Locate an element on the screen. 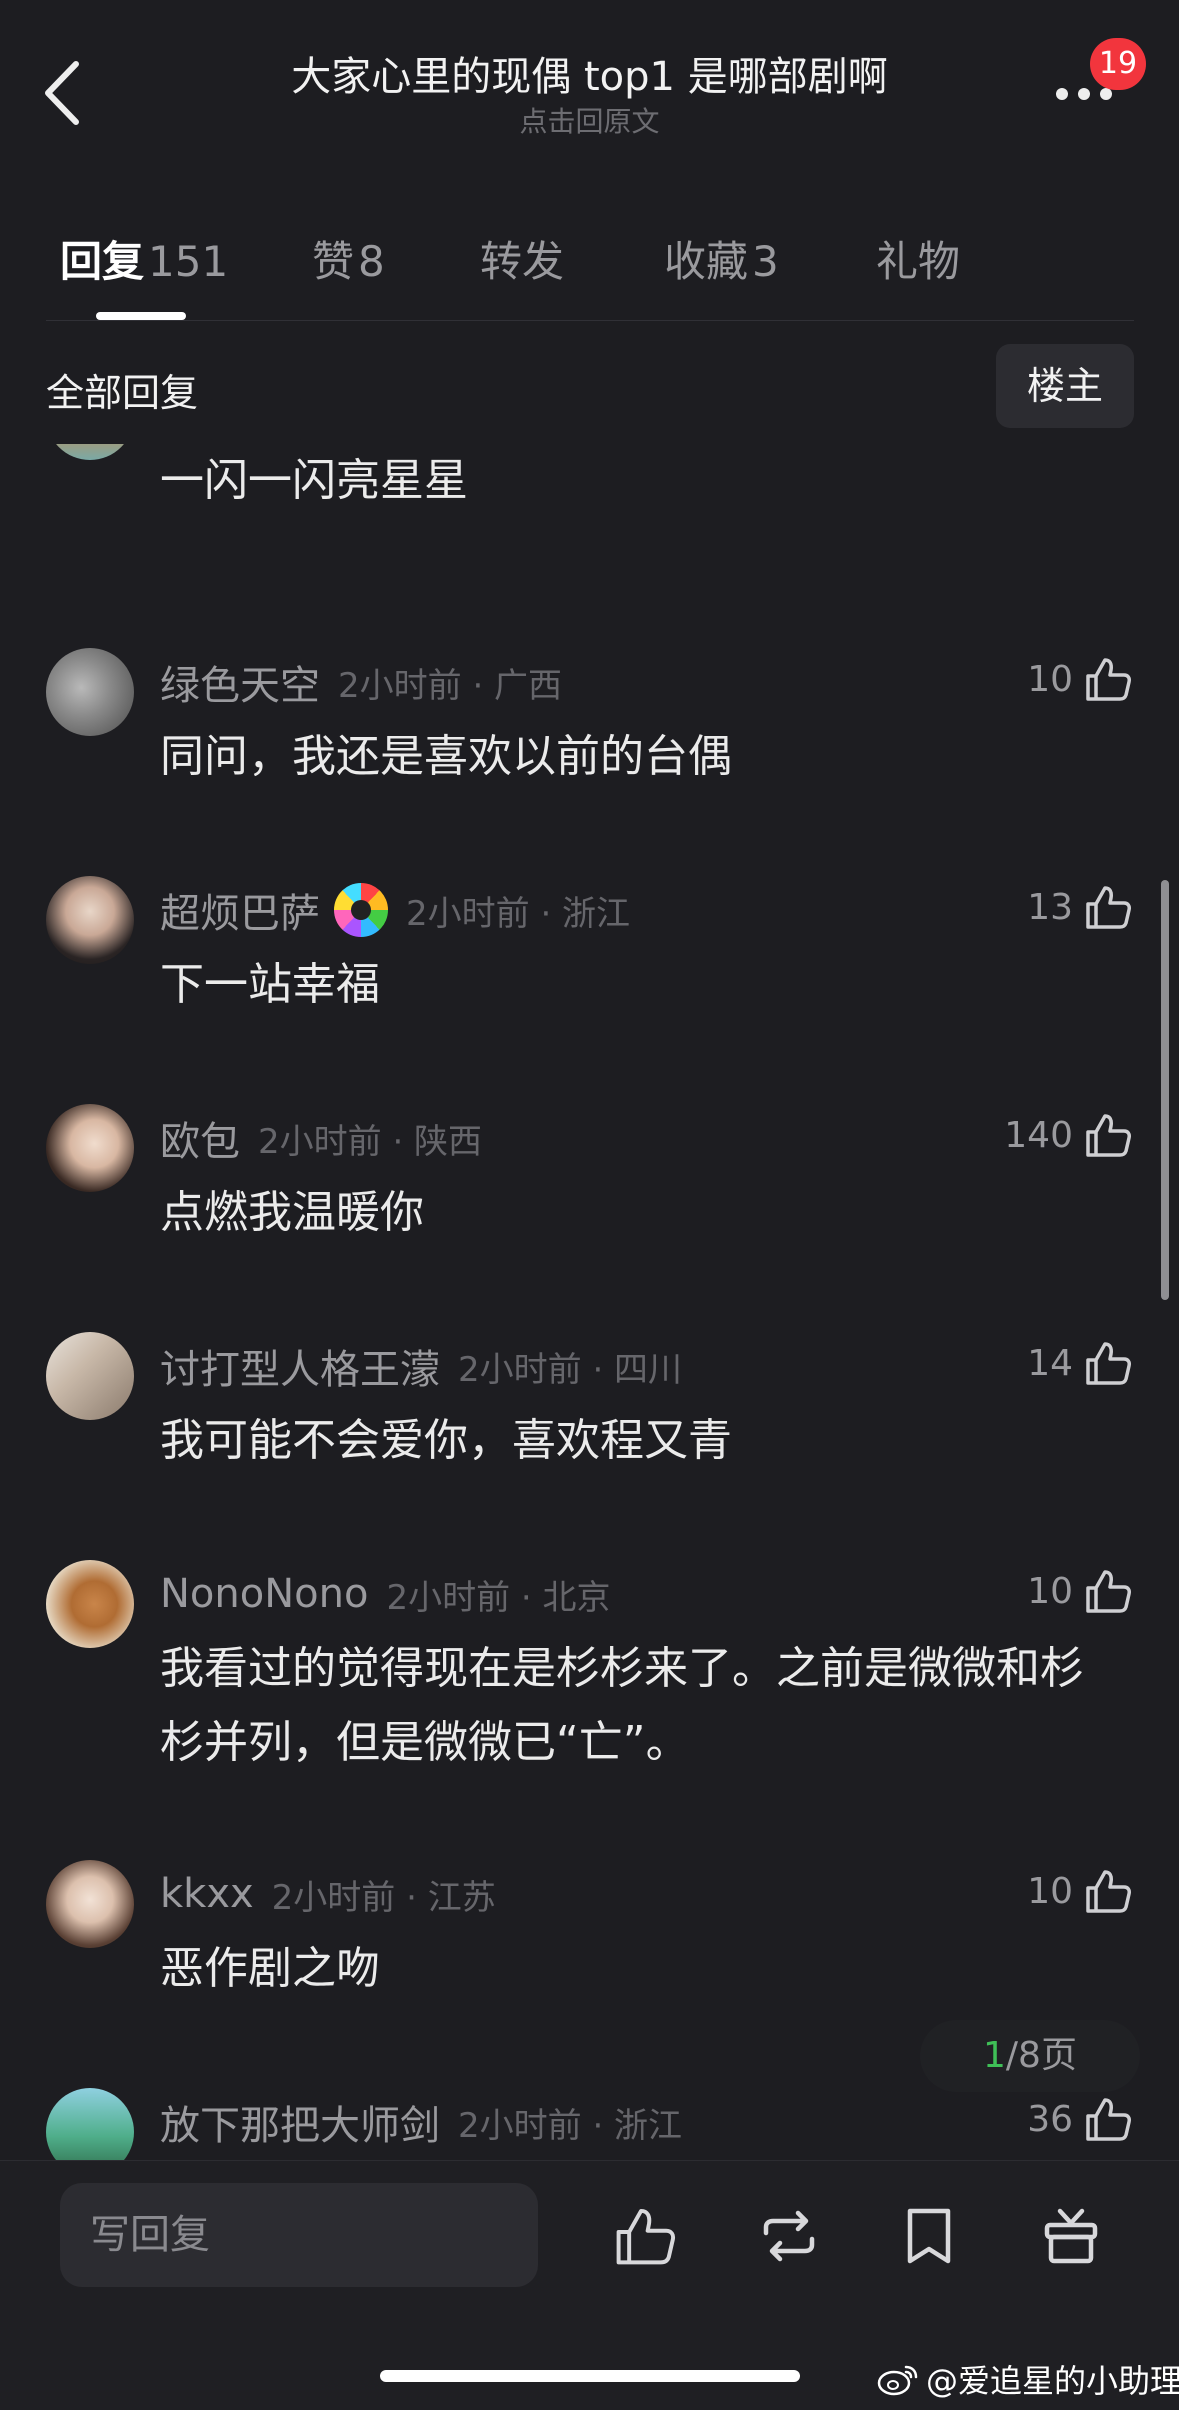 This screenshot has height=2410, width=1179. watermark-text: @爱追星的小助理 is located at coordinates (1052, 2381).